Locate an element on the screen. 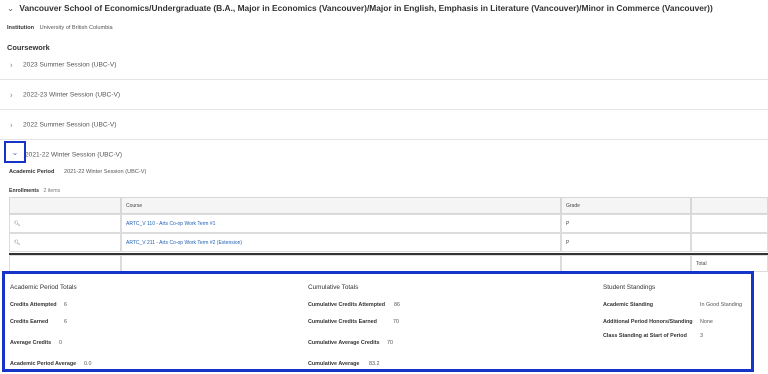 The width and height of the screenshot is (768, 374). session-row: › 2023 Summer Session (UBC-V) is located at coordinates (384, 65).